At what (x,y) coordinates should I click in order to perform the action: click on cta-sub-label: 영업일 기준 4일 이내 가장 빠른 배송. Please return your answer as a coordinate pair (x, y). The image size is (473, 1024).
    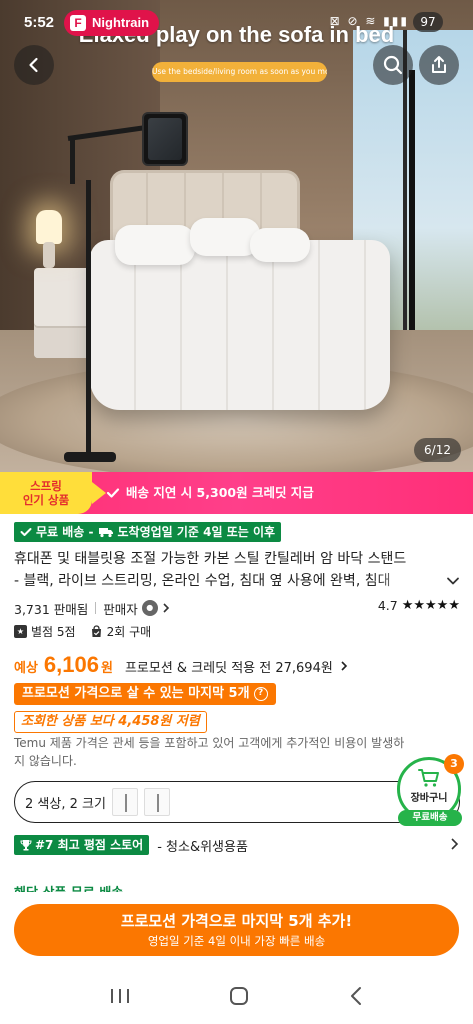
    Looking at the image, I should click on (236, 941).